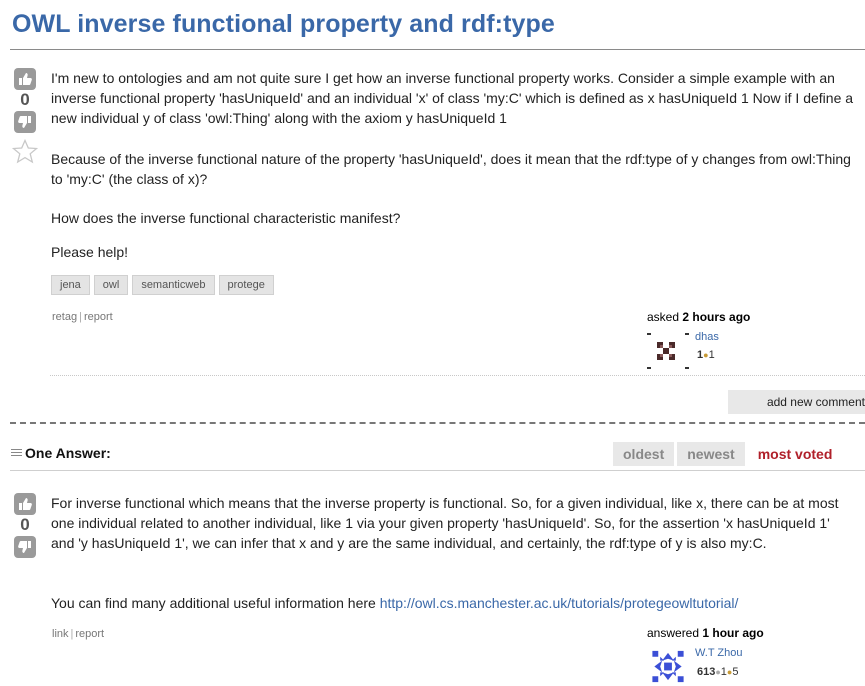 Image resolution: width=865 pixels, height=686 pixels. Describe the element at coordinates (644, 454) in the screenshot. I see `tab-oldest: oldest` at that location.